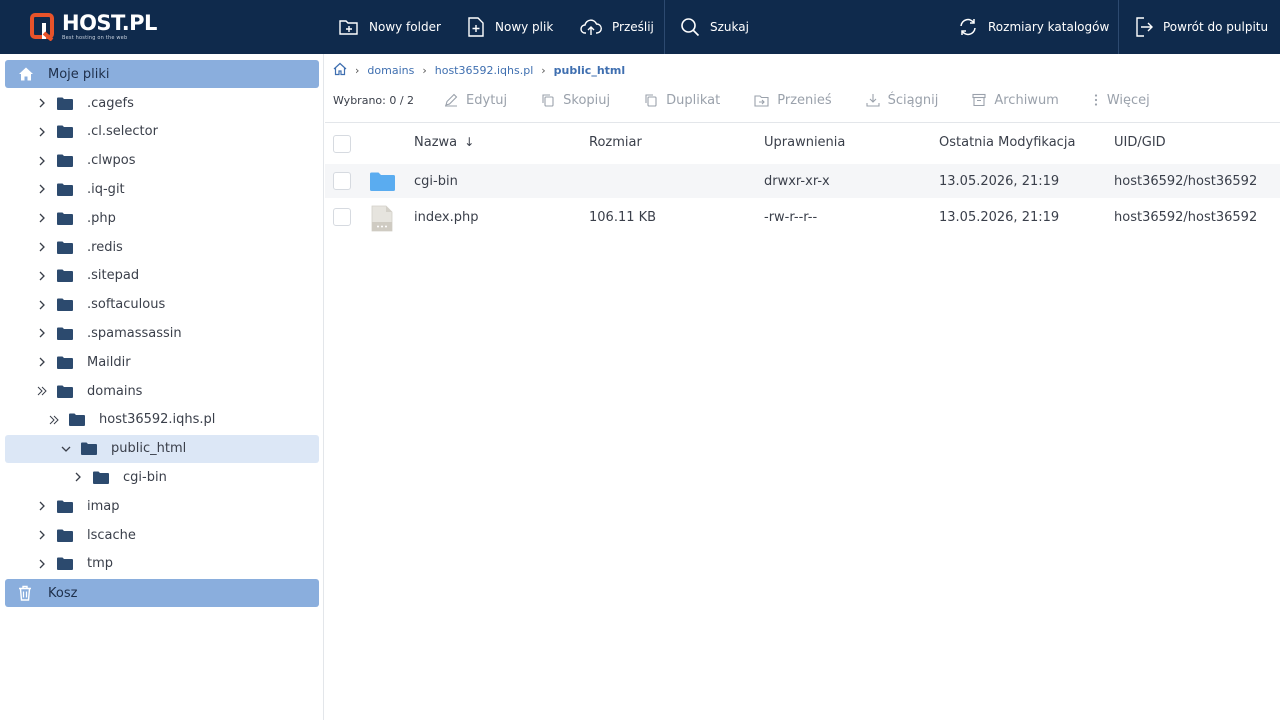  Describe the element at coordinates (342, 144) in the screenshot. I see `select-all-checkbox` at that location.